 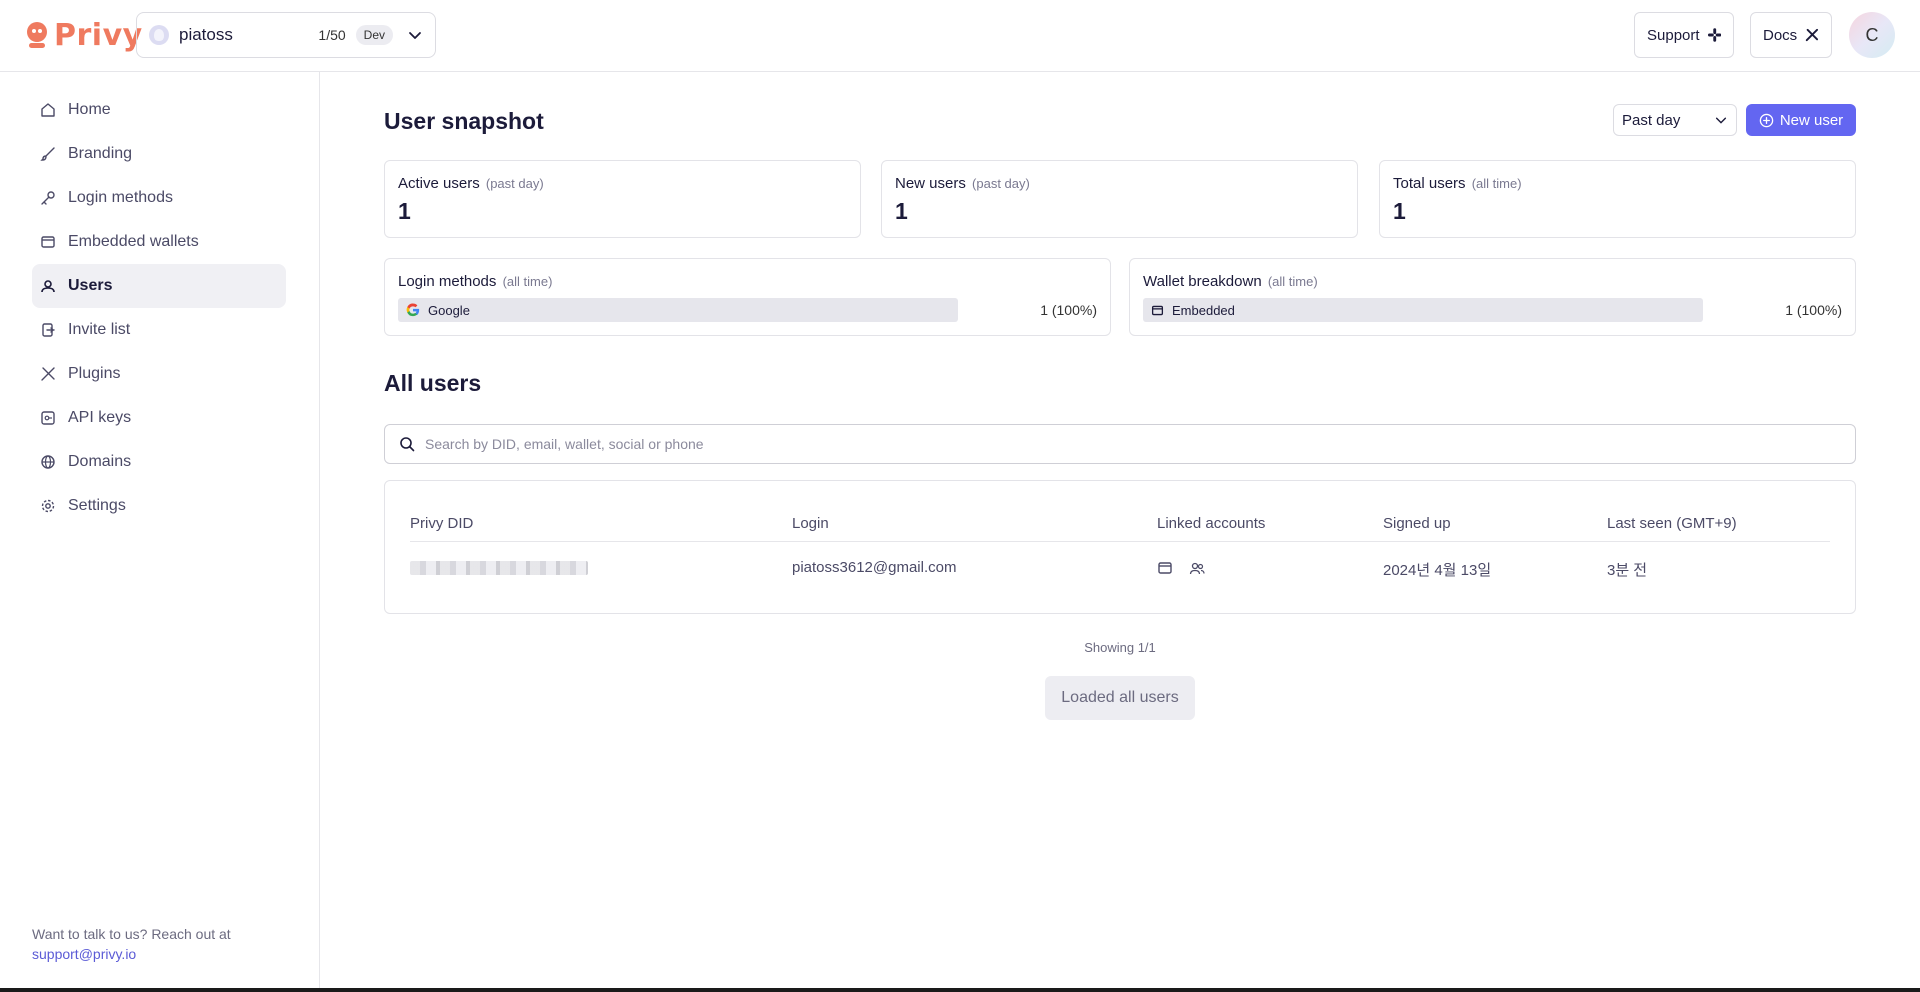 What do you see at coordinates (1203, 310) in the screenshot?
I see `breakdown-item: Embedded` at bounding box center [1203, 310].